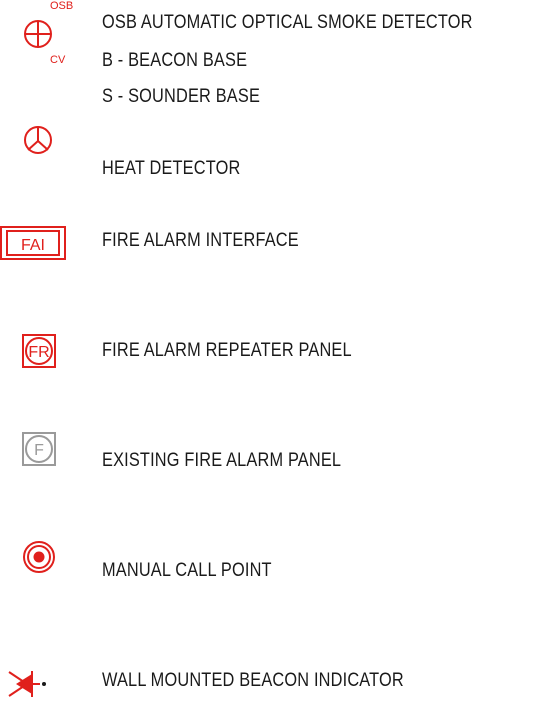 Image resolution: width=540 pixels, height=706 pixels. What do you see at coordinates (62, 6) in the screenshot?
I see `smoke-detector-tag-osb: OSB` at bounding box center [62, 6].